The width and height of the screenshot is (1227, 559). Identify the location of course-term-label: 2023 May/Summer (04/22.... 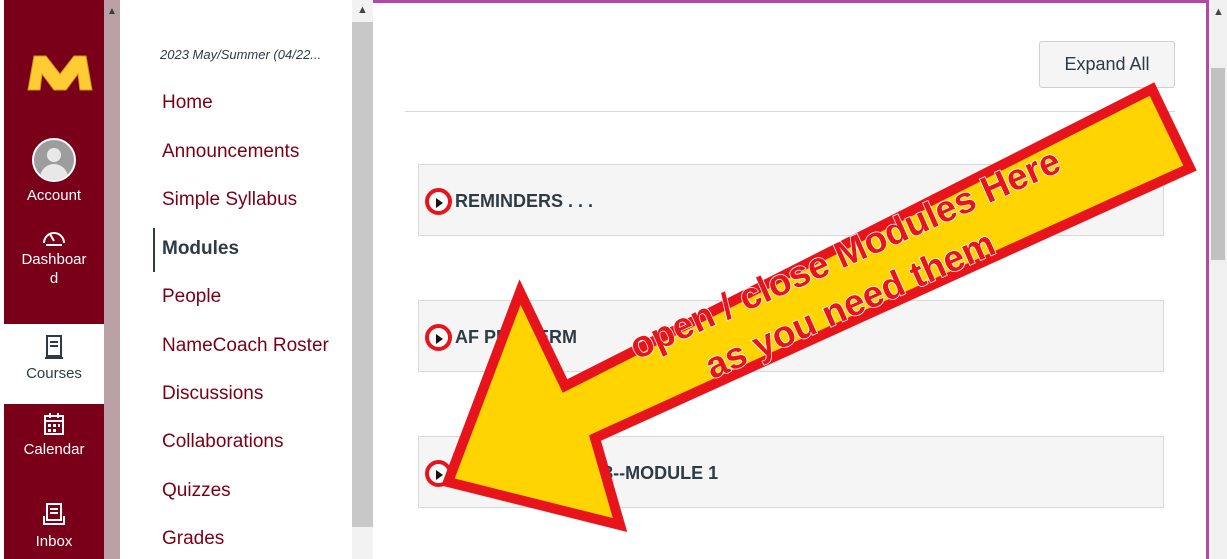
(241, 54).